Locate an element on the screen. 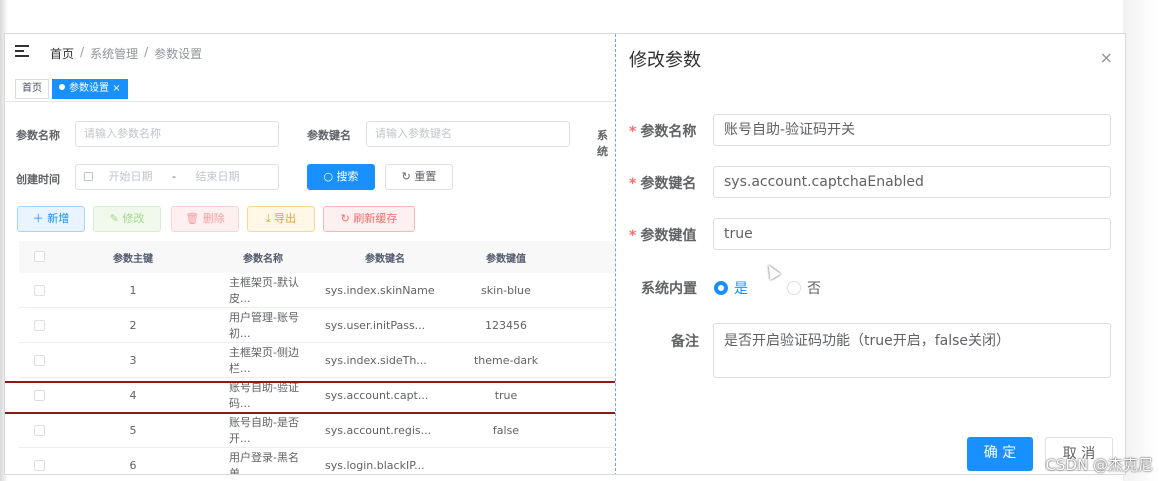 Image resolution: width=1159 pixels, height=481 pixels. tag-dot-icon is located at coordinates (62, 87).